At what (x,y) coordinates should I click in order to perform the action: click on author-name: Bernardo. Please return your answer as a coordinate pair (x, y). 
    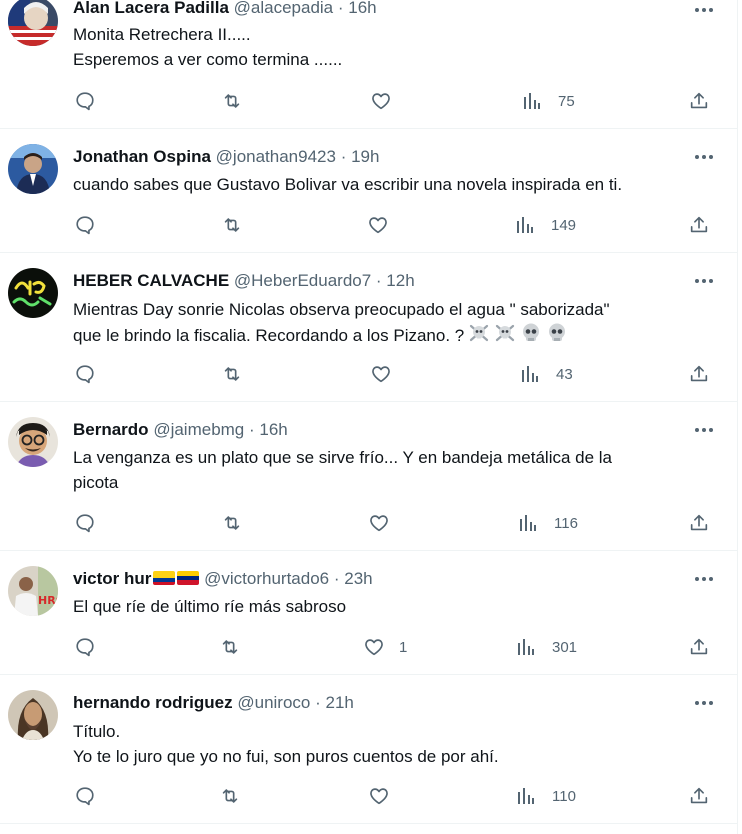
    Looking at the image, I should click on (111, 429).